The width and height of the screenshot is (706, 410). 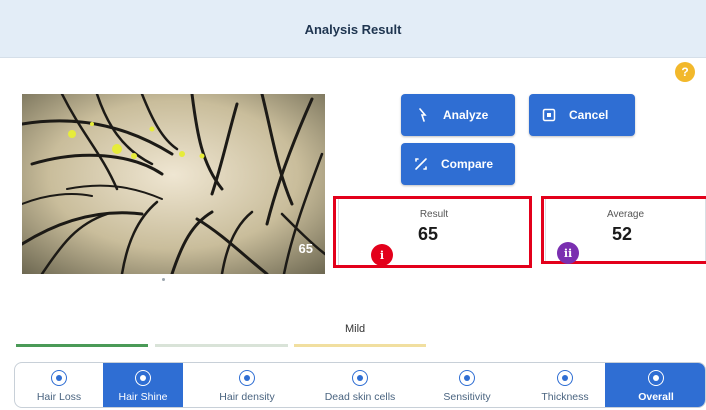 What do you see at coordinates (432, 232) in the screenshot?
I see `result-highlight-box` at bounding box center [432, 232].